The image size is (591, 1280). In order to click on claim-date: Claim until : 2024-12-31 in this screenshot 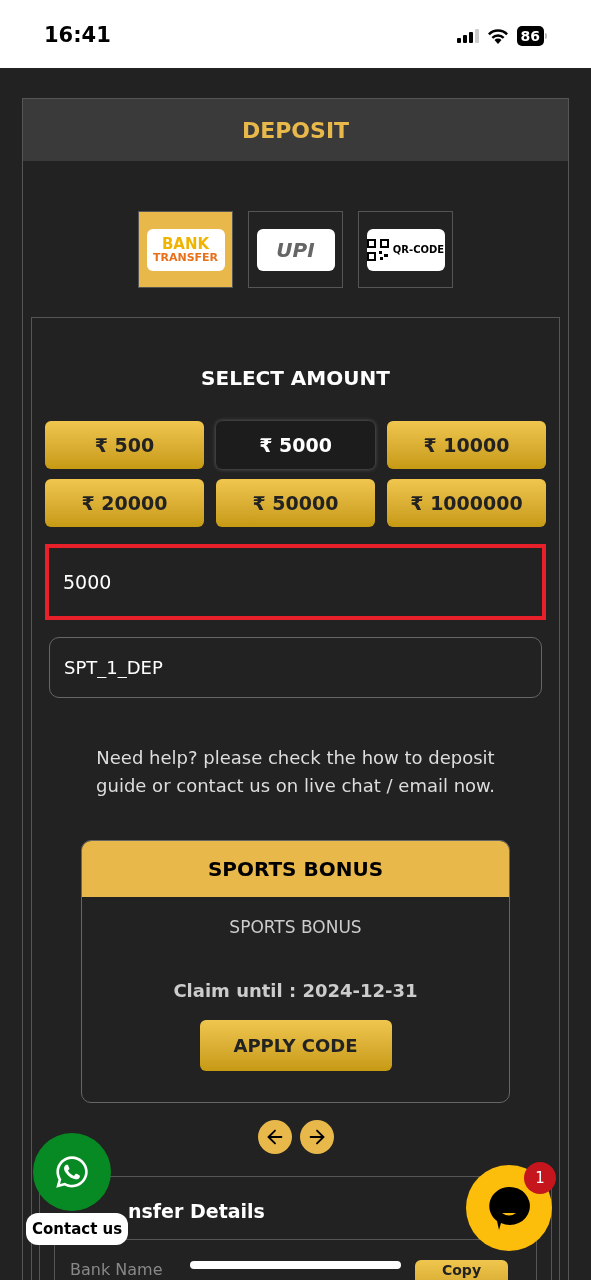, I will do `click(295, 990)`.